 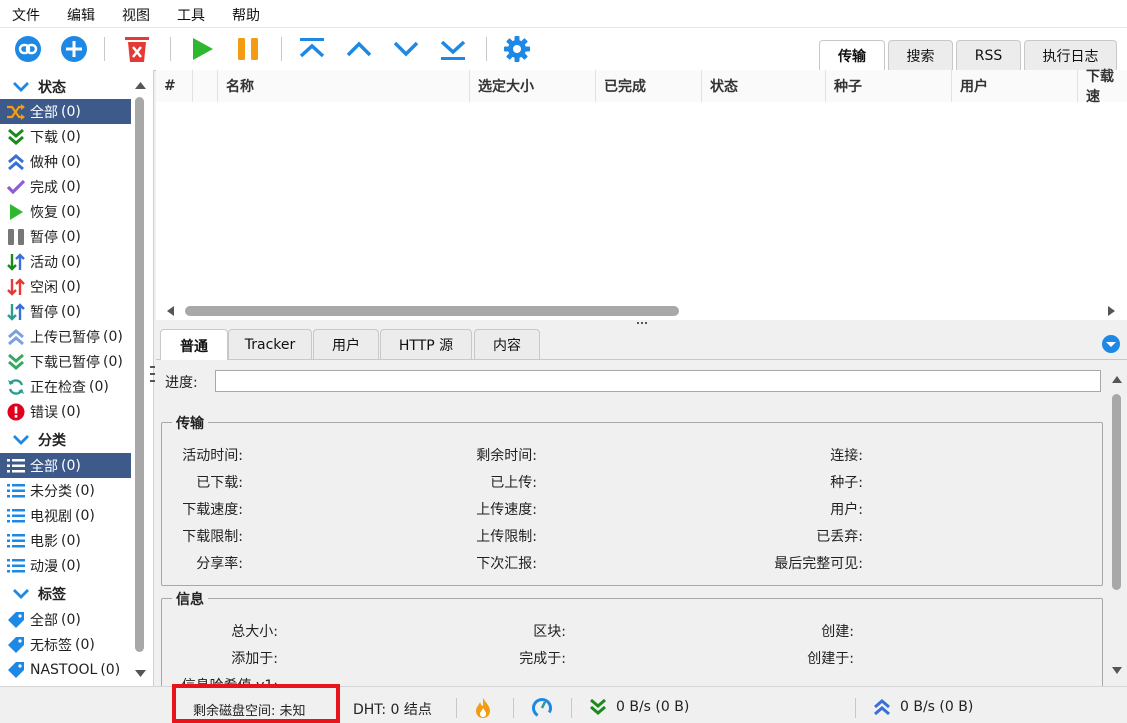 I want to click on filter-status-stalled: 暂停 (0), so click(x=65, y=311).